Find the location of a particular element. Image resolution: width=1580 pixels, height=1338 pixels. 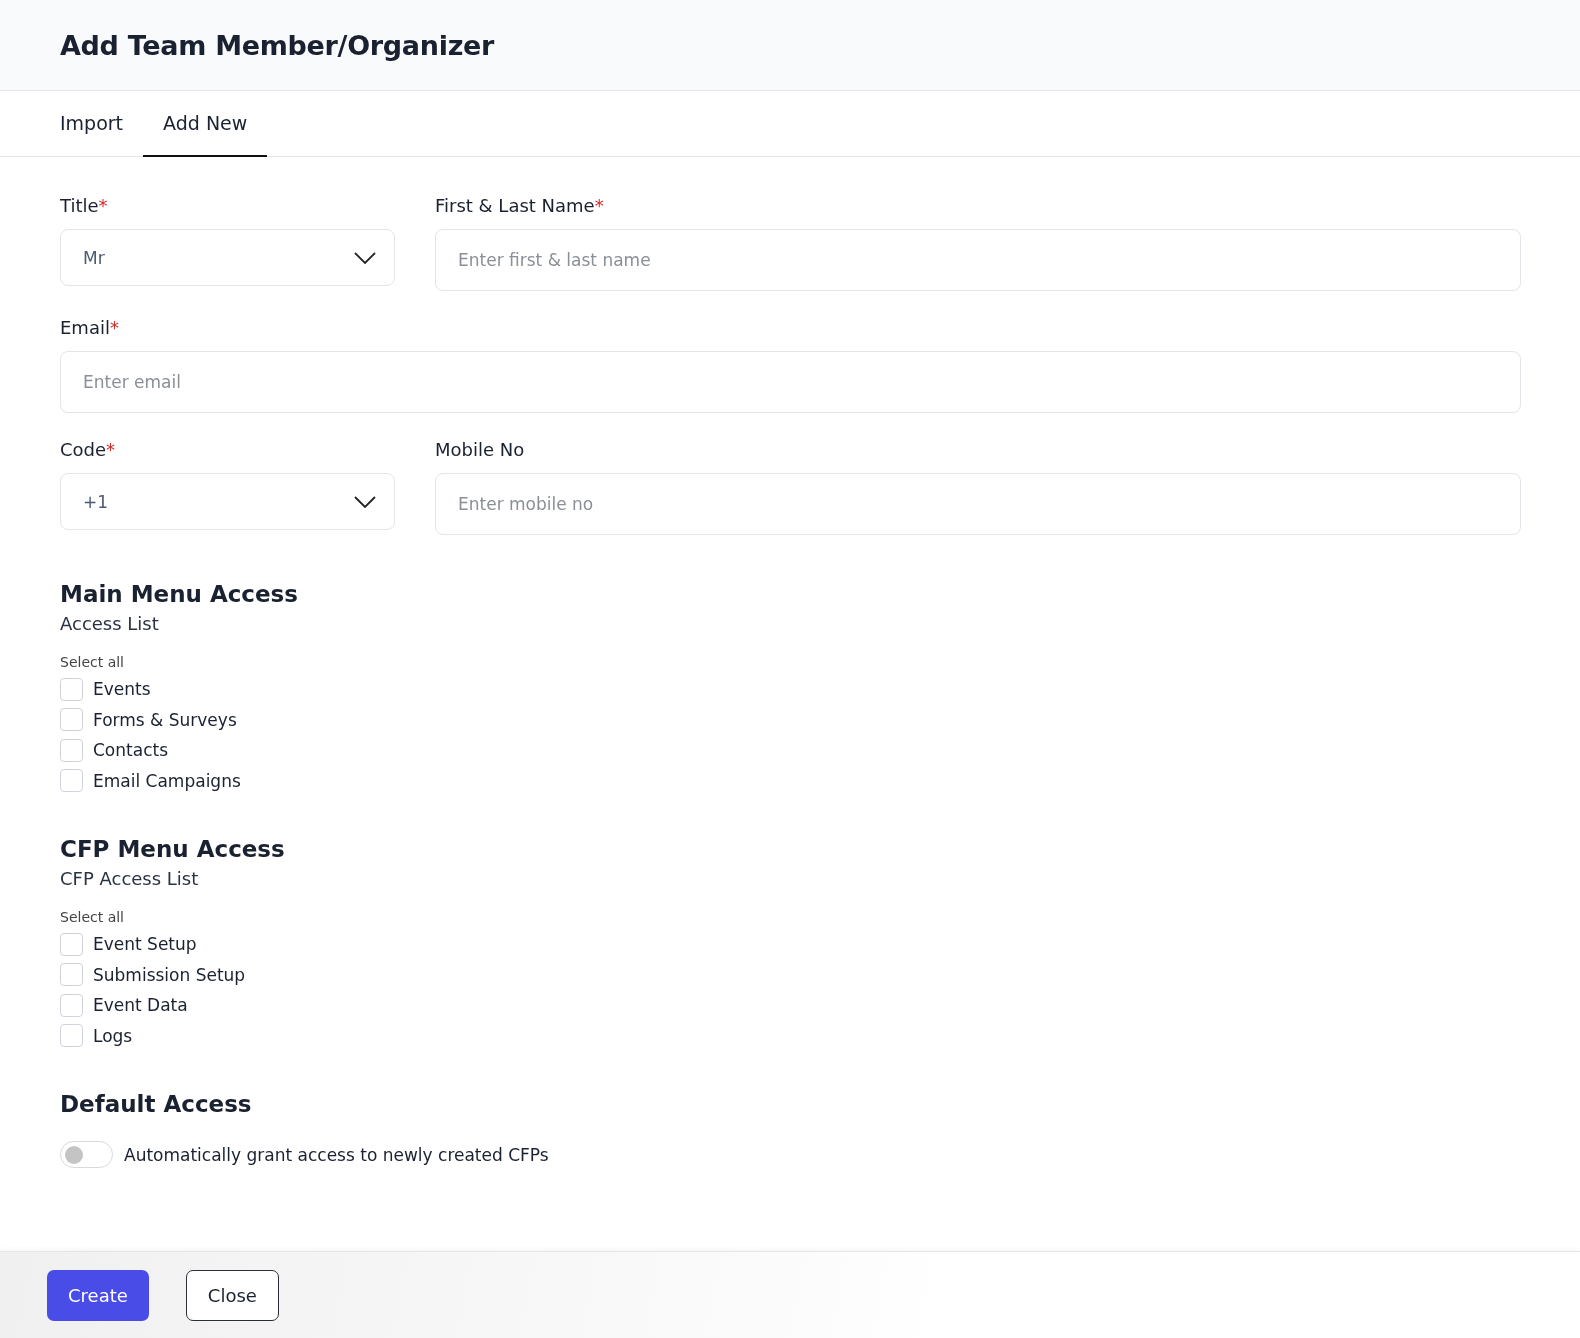

field-label: Email* is located at coordinates (90, 327).